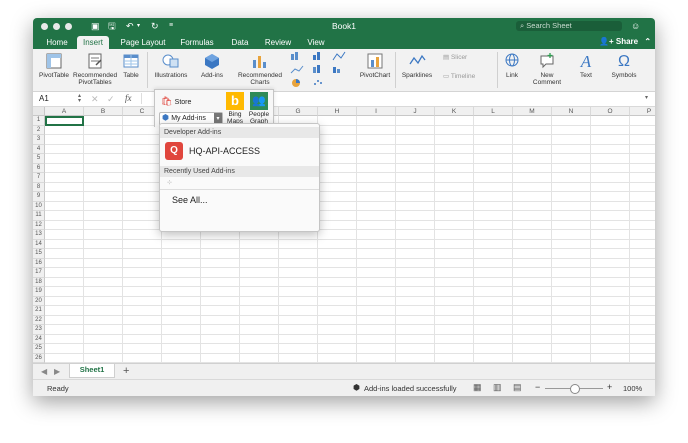 Image resolution: width=688 pixels, height=443 pixels. What do you see at coordinates (57, 371) in the screenshot?
I see `next-sheet-icon: ▶` at bounding box center [57, 371].